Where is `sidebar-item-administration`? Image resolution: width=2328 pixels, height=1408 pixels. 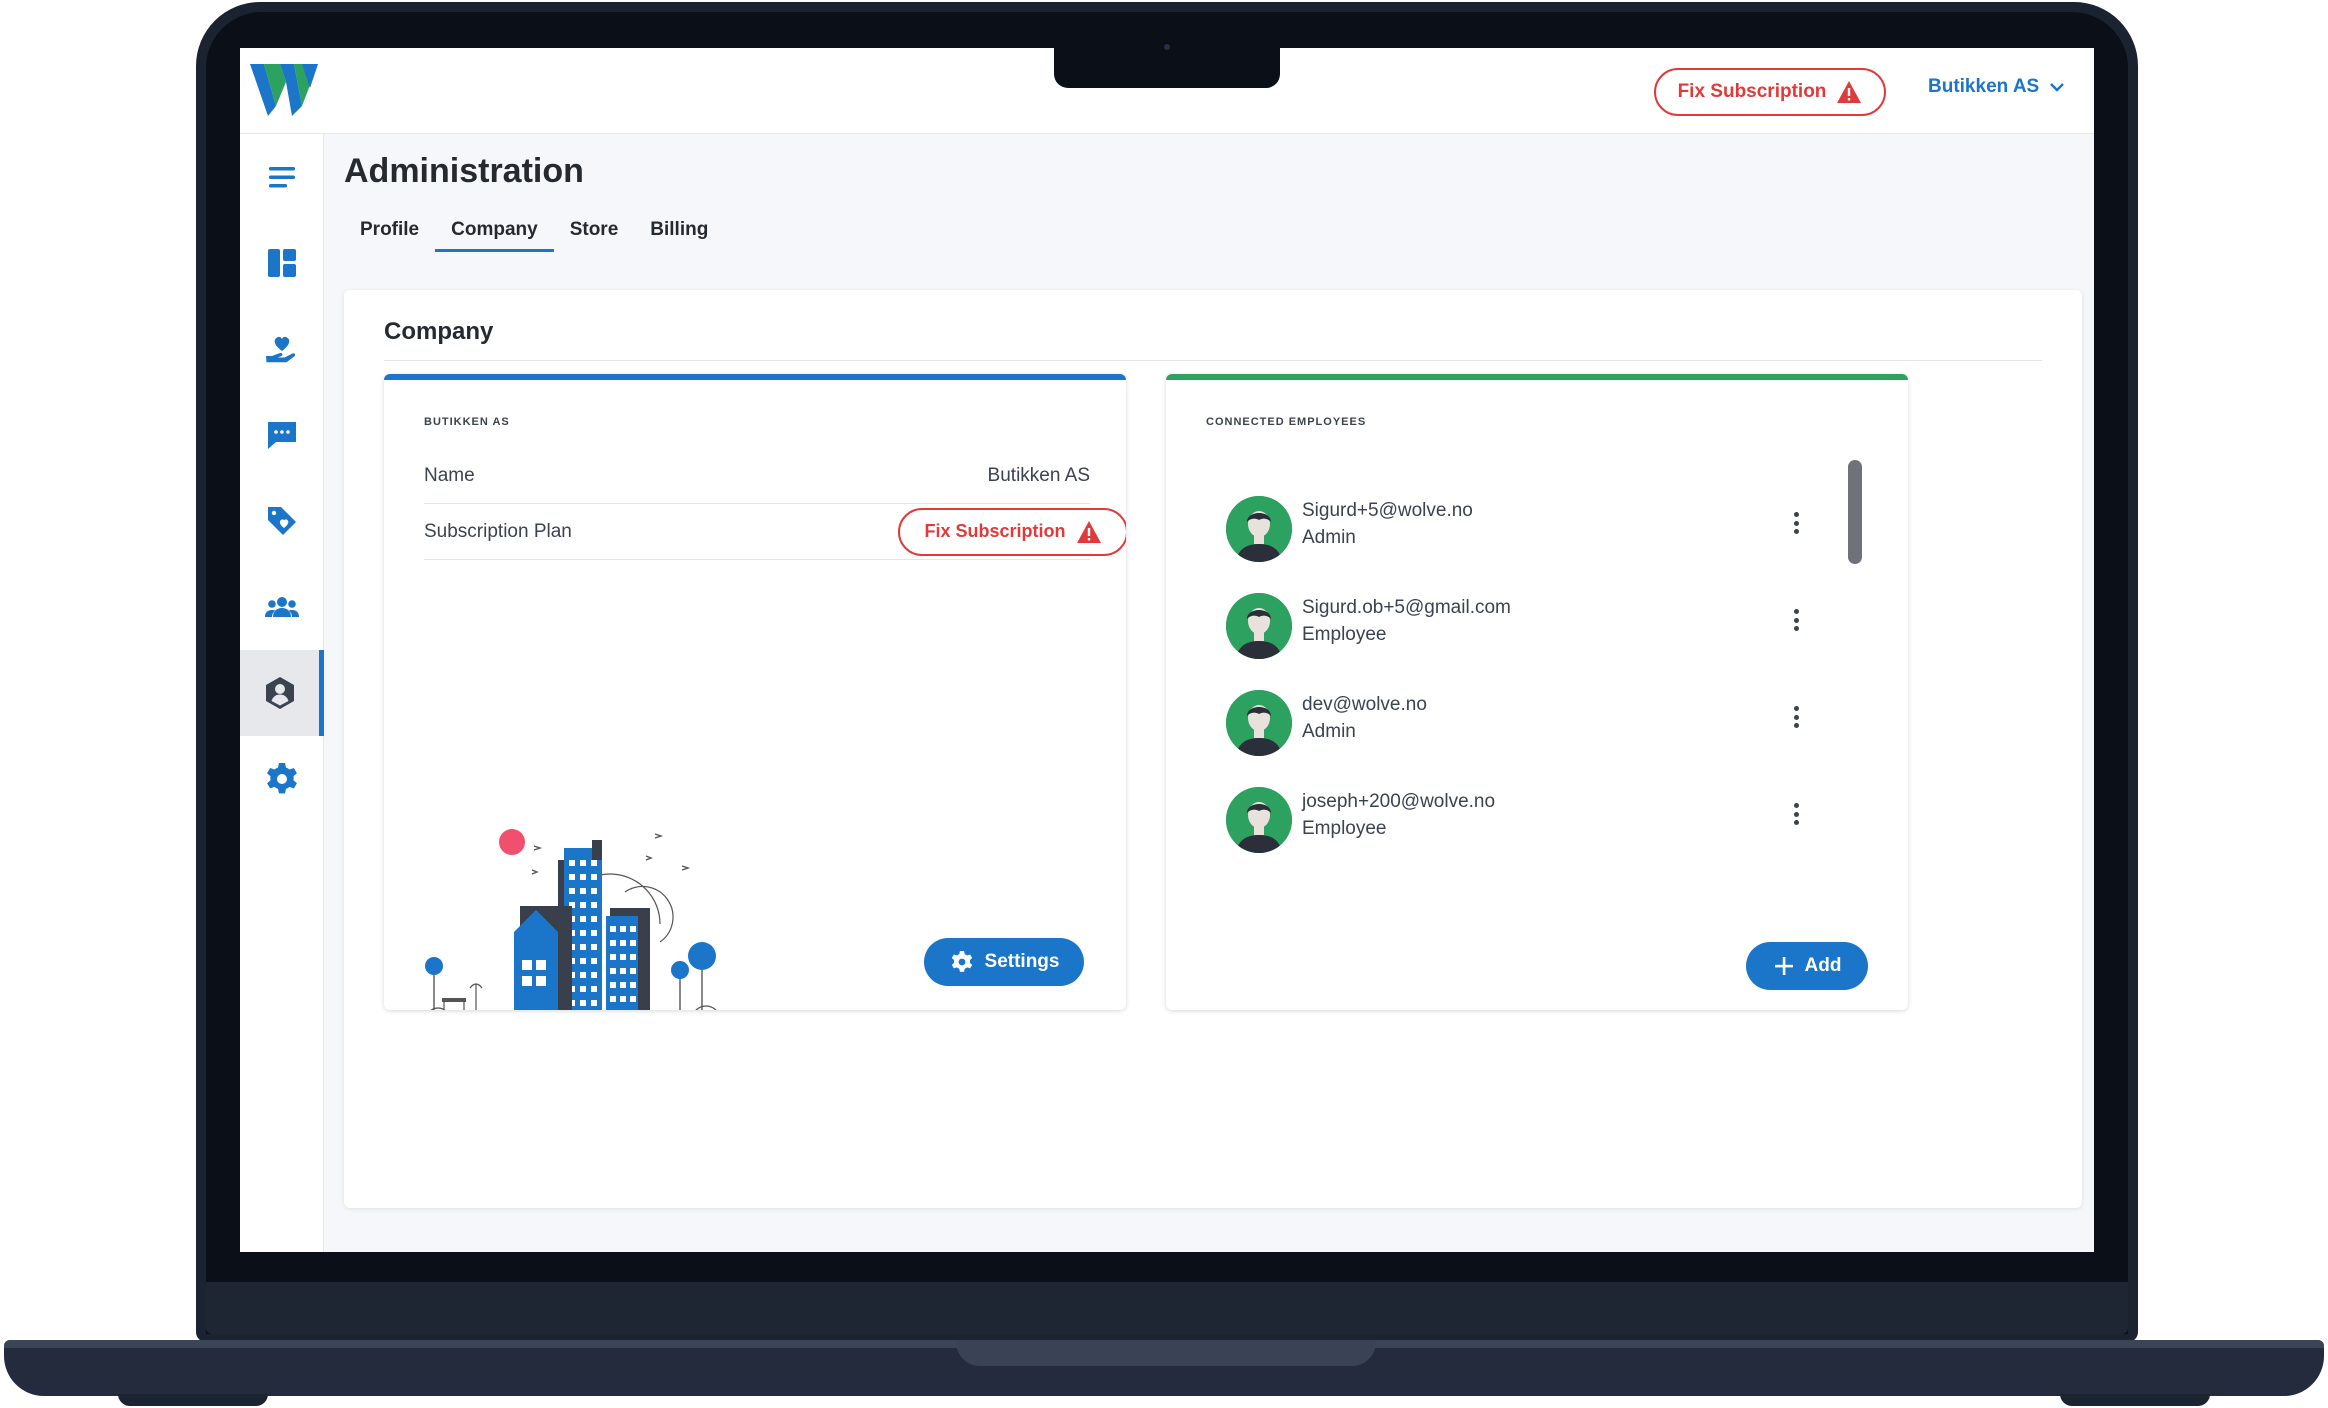
sidebar-item-administration is located at coordinates (282, 693).